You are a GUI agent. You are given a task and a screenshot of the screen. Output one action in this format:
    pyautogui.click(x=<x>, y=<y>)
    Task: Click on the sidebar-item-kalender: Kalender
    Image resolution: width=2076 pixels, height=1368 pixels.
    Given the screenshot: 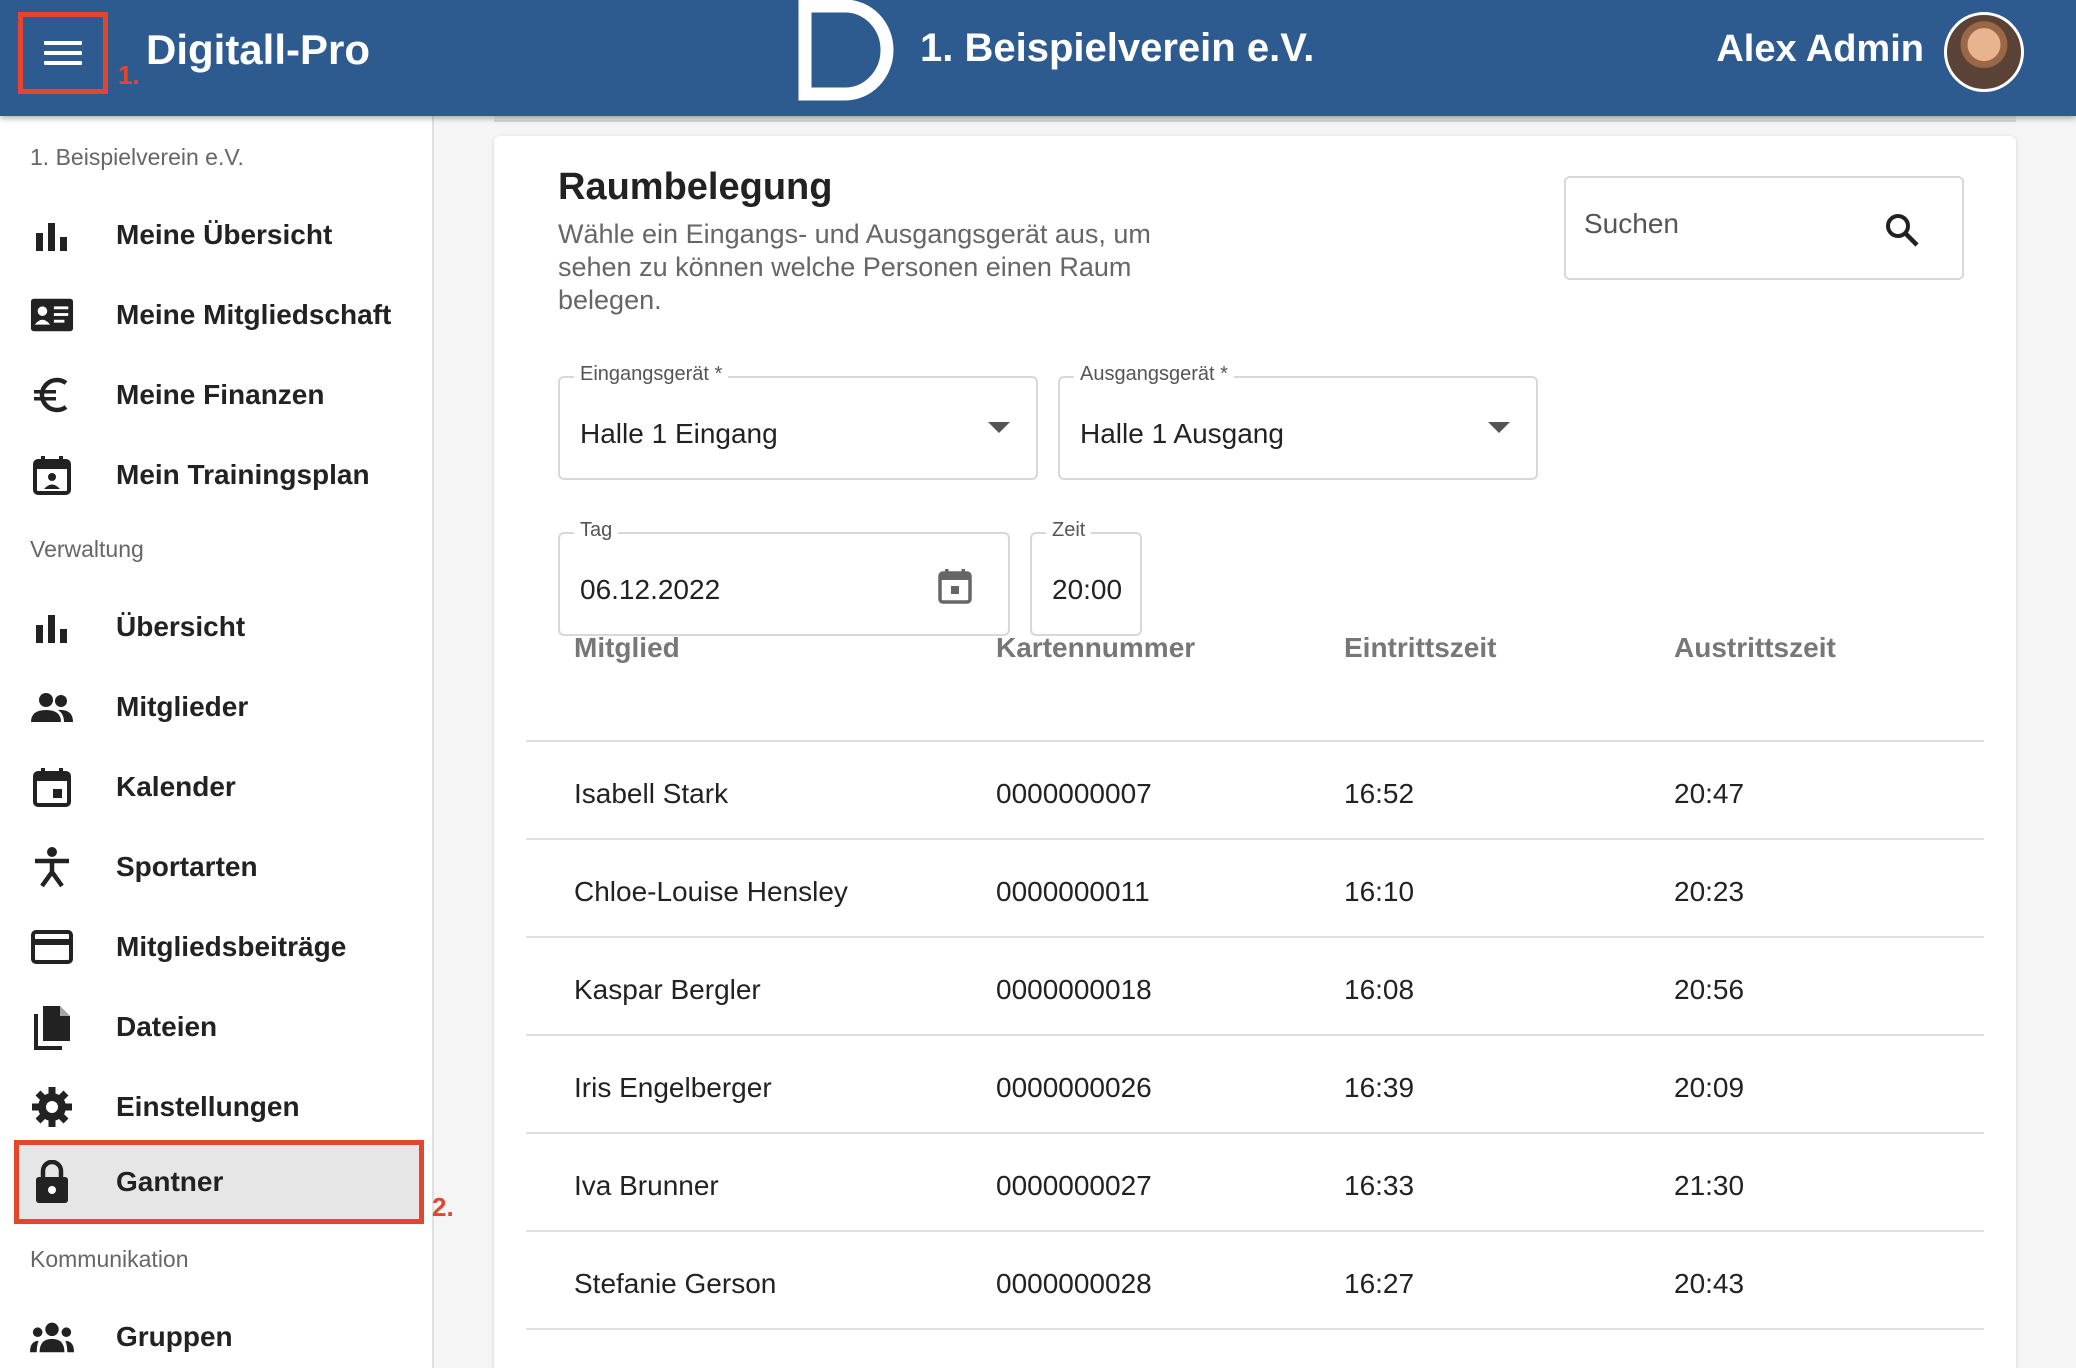 What is the action you would take?
    pyautogui.click(x=218, y=787)
    